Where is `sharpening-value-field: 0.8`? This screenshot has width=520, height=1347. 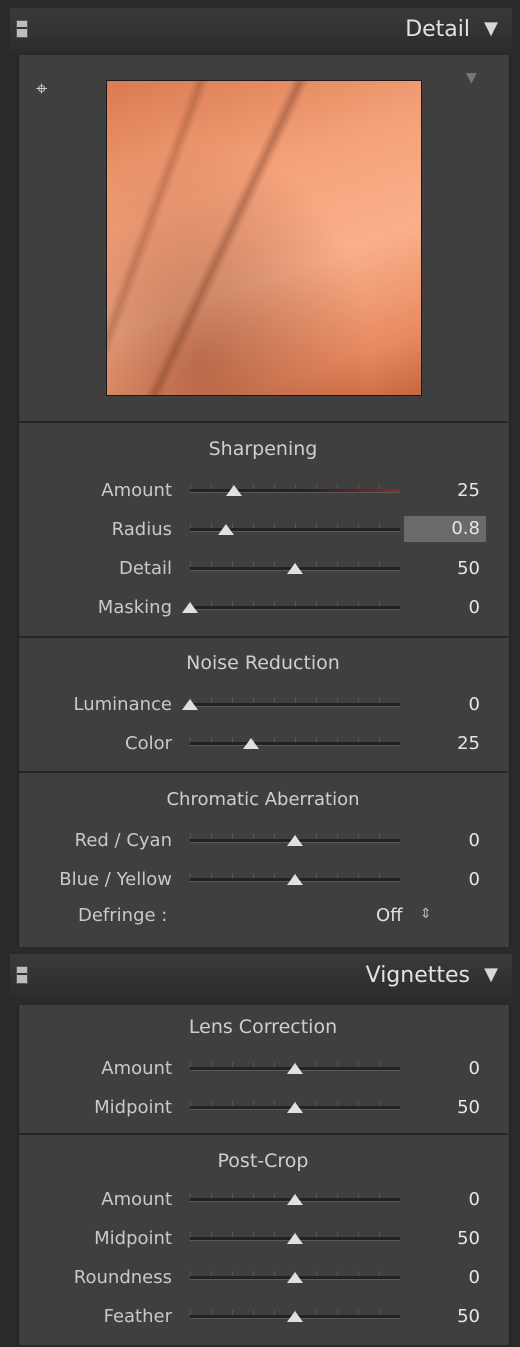
sharpening-value-field: 0.8 is located at coordinates (445, 529).